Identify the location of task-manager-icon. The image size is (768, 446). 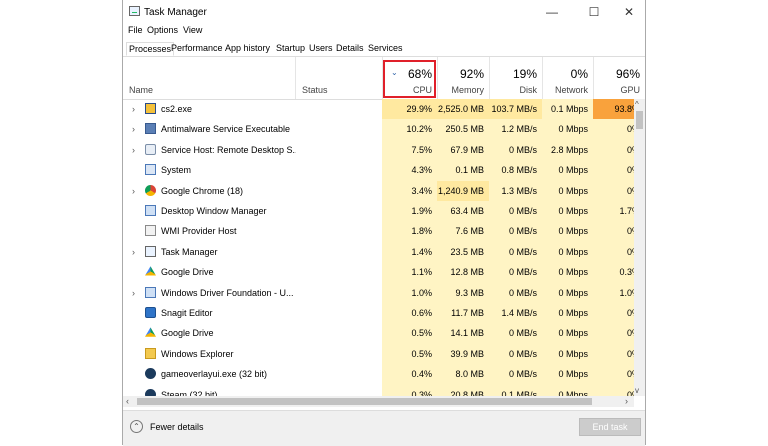
(134, 11).